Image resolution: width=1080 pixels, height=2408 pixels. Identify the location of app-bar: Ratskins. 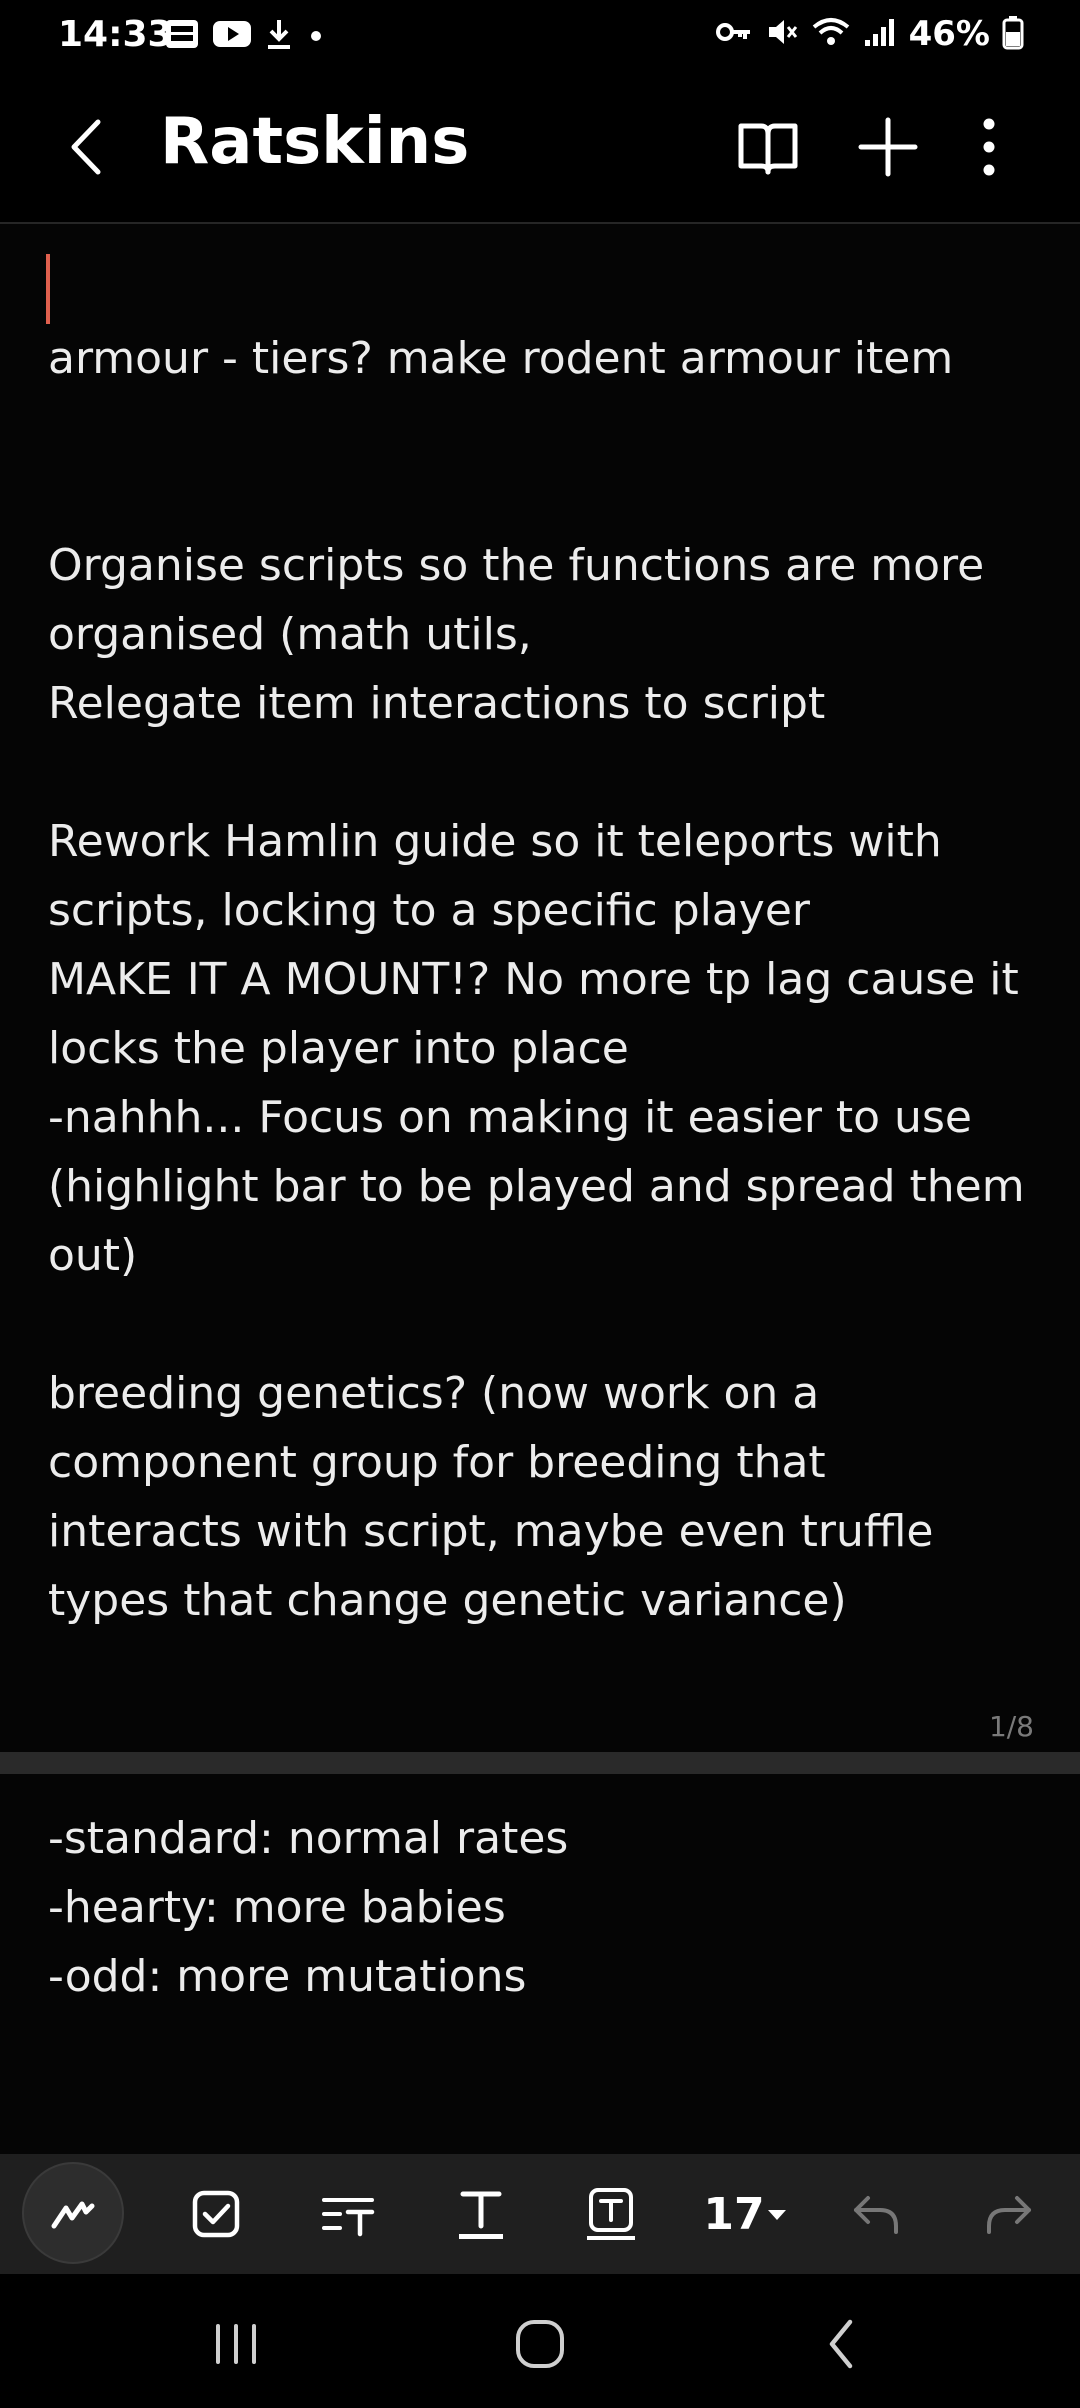
(540, 147).